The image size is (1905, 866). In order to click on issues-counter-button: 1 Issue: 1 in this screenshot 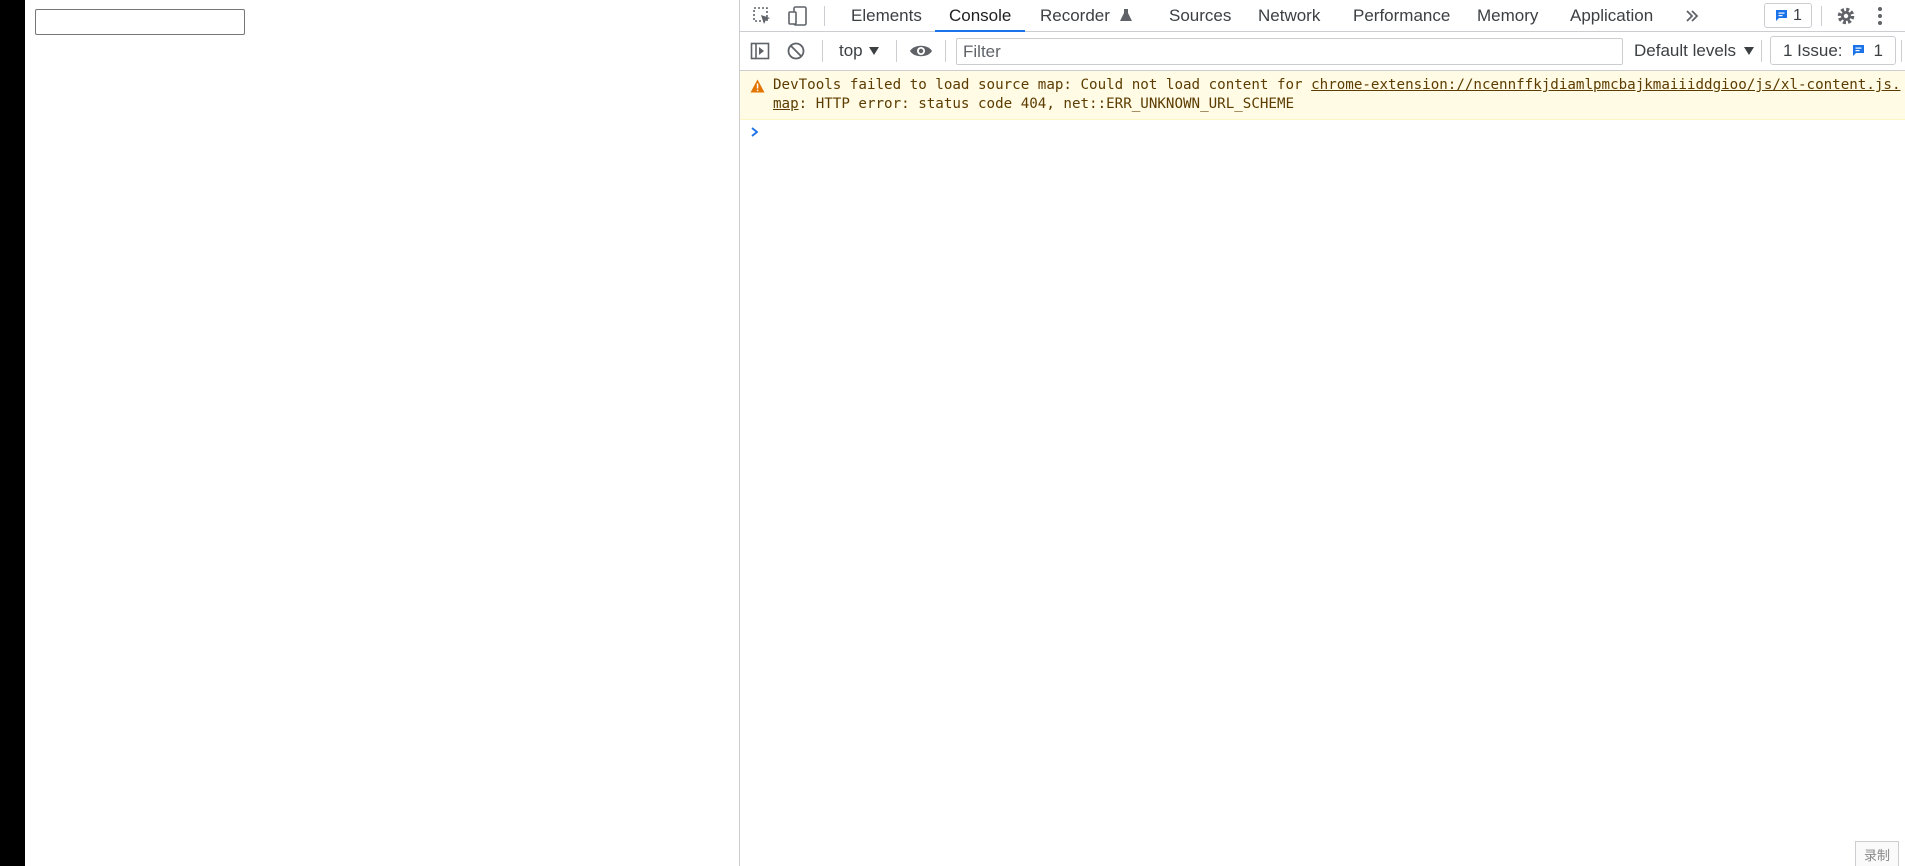, I will do `click(1833, 50)`.